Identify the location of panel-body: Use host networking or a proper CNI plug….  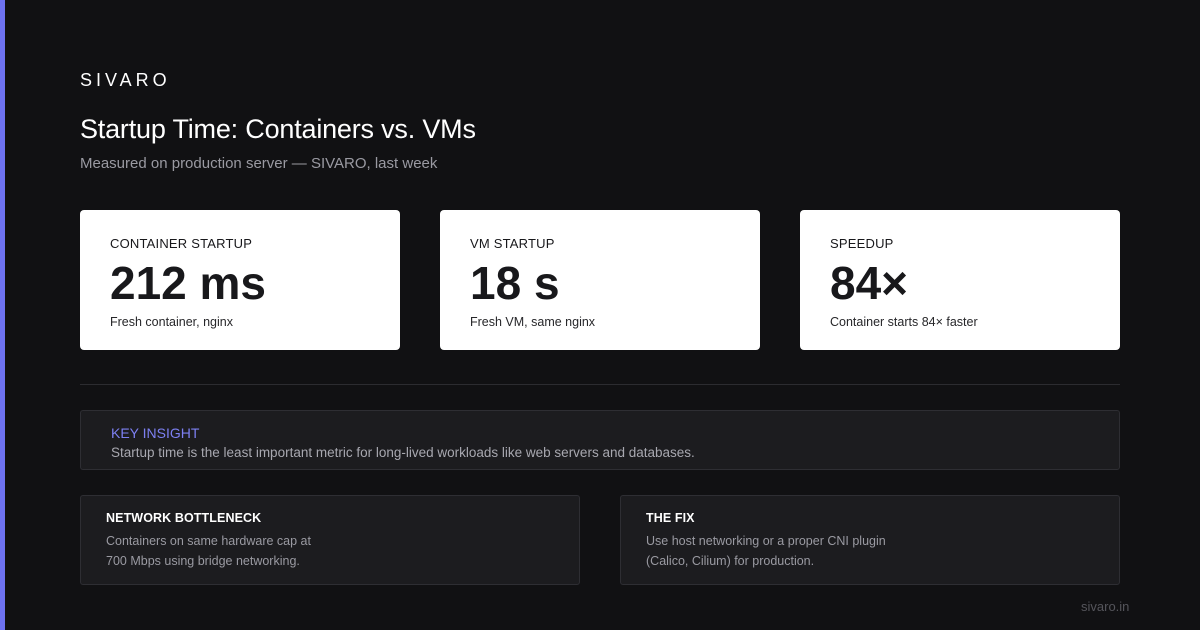
(870, 551).